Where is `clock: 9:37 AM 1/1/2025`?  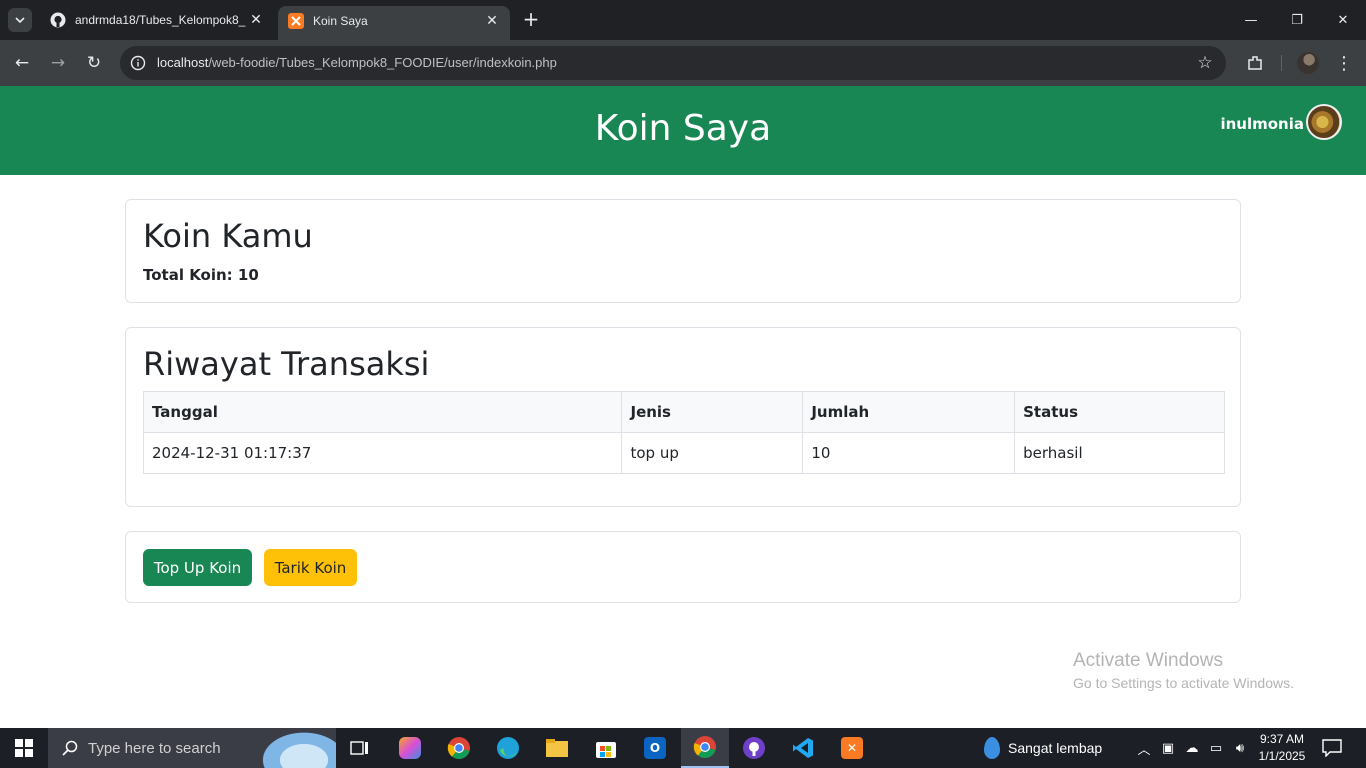
clock: 9:37 AM 1/1/2025 is located at coordinates (1282, 748).